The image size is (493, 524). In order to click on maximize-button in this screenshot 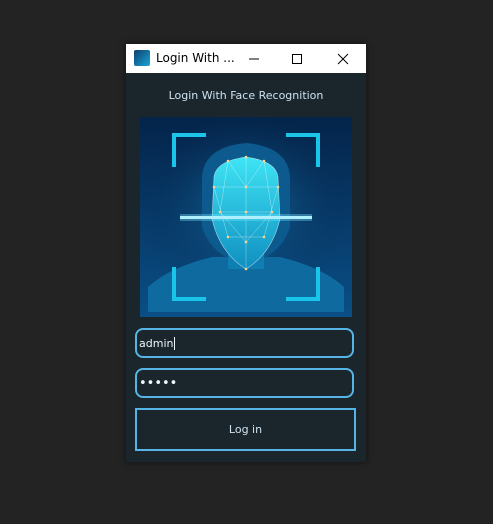, I will do `click(297, 58)`.